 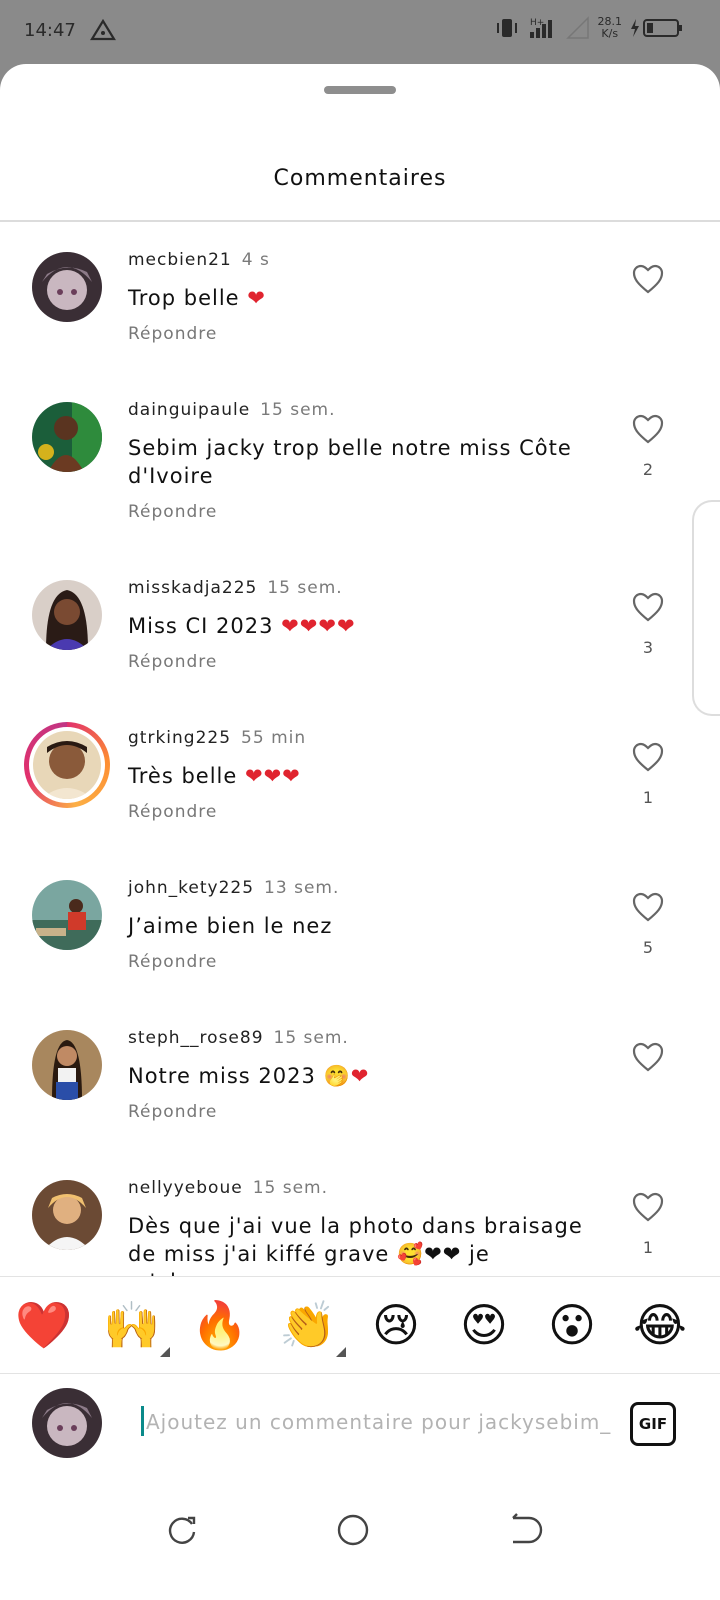 What do you see at coordinates (660, 1325) in the screenshot?
I see `emoji-laughing-button: 😂` at bounding box center [660, 1325].